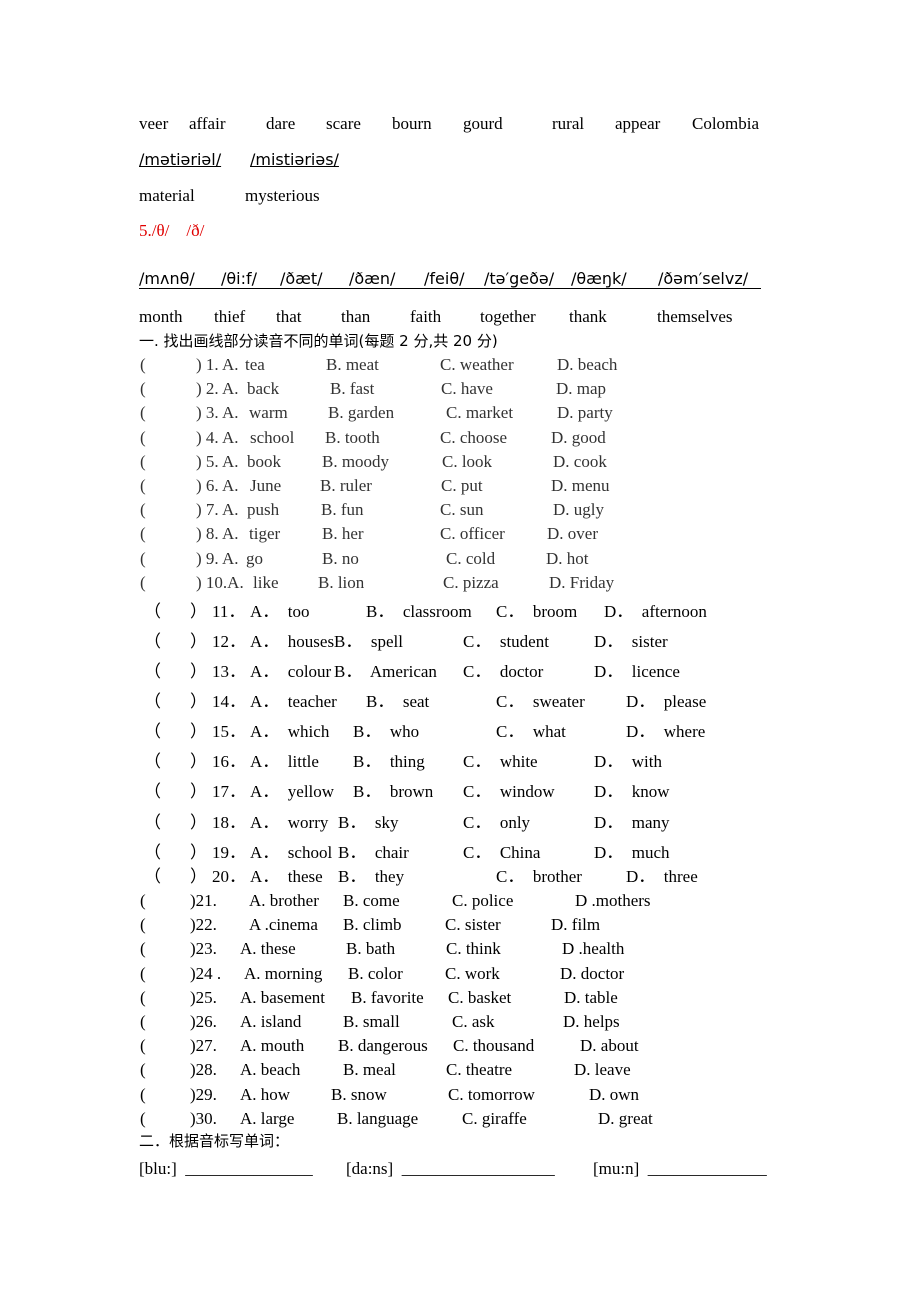 Image resolution: width=920 pixels, height=1302 pixels. I want to click on option-c: C． white, so click(500, 761).